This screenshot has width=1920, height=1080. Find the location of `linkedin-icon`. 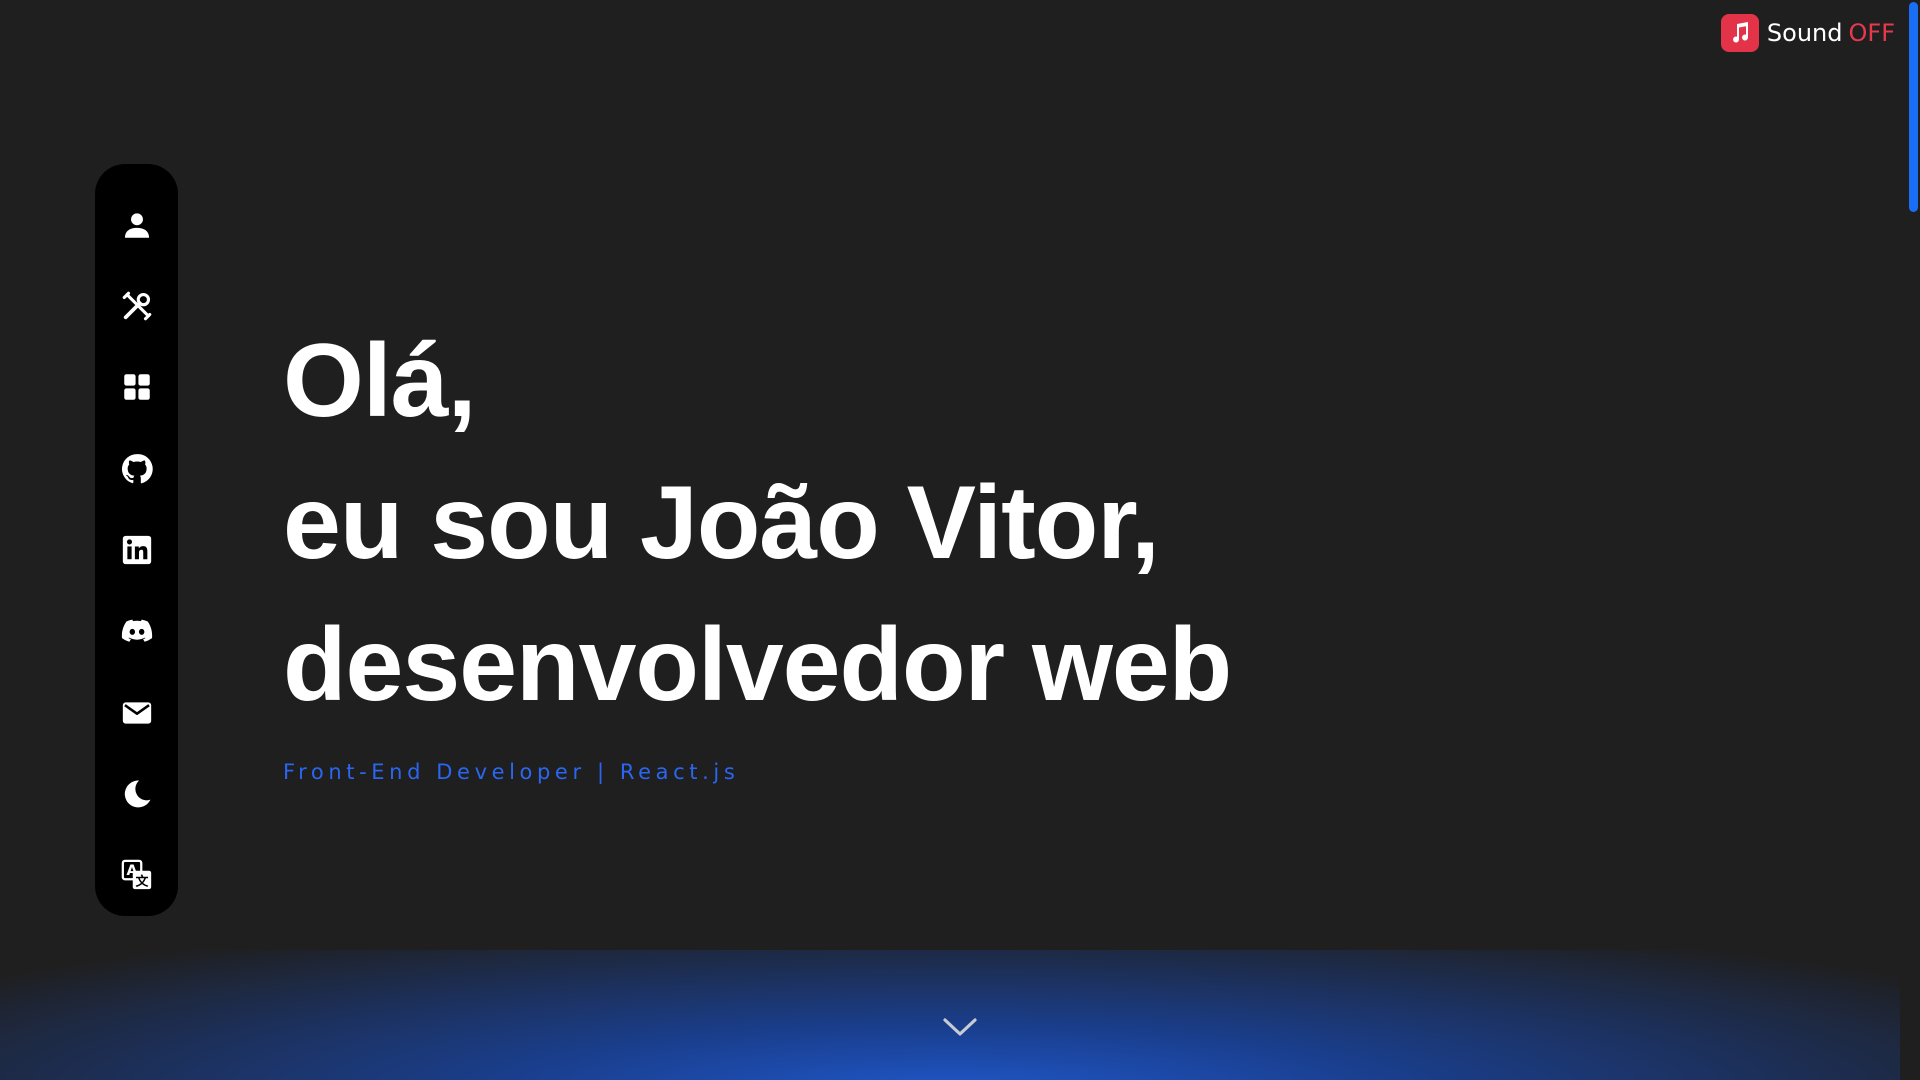

linkedin-icon is located at coordinates (136, 550).